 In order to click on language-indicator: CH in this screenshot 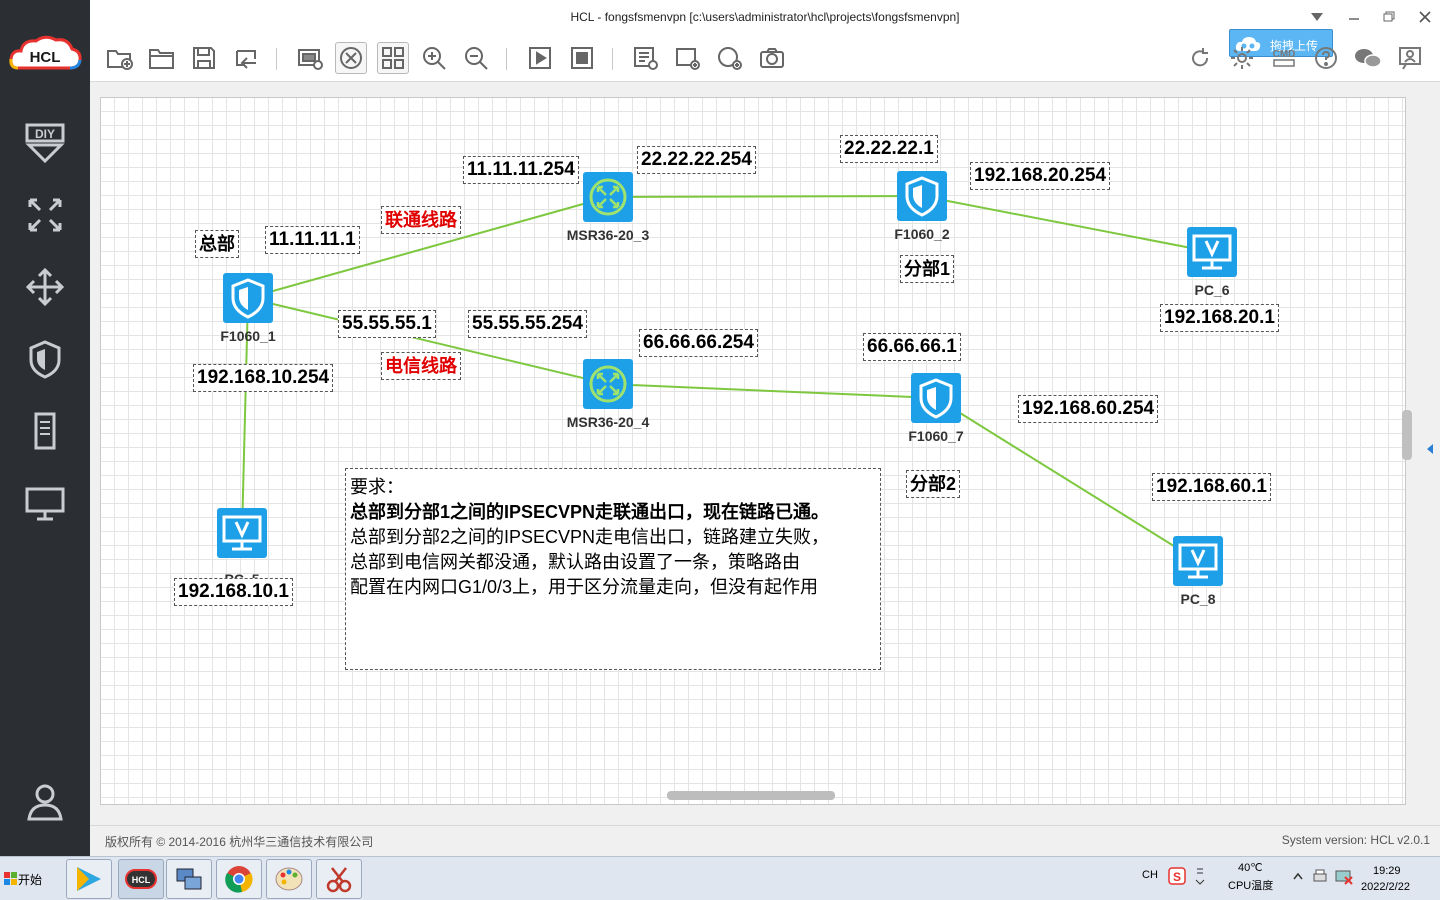, I will do `click(1150, 875)`.